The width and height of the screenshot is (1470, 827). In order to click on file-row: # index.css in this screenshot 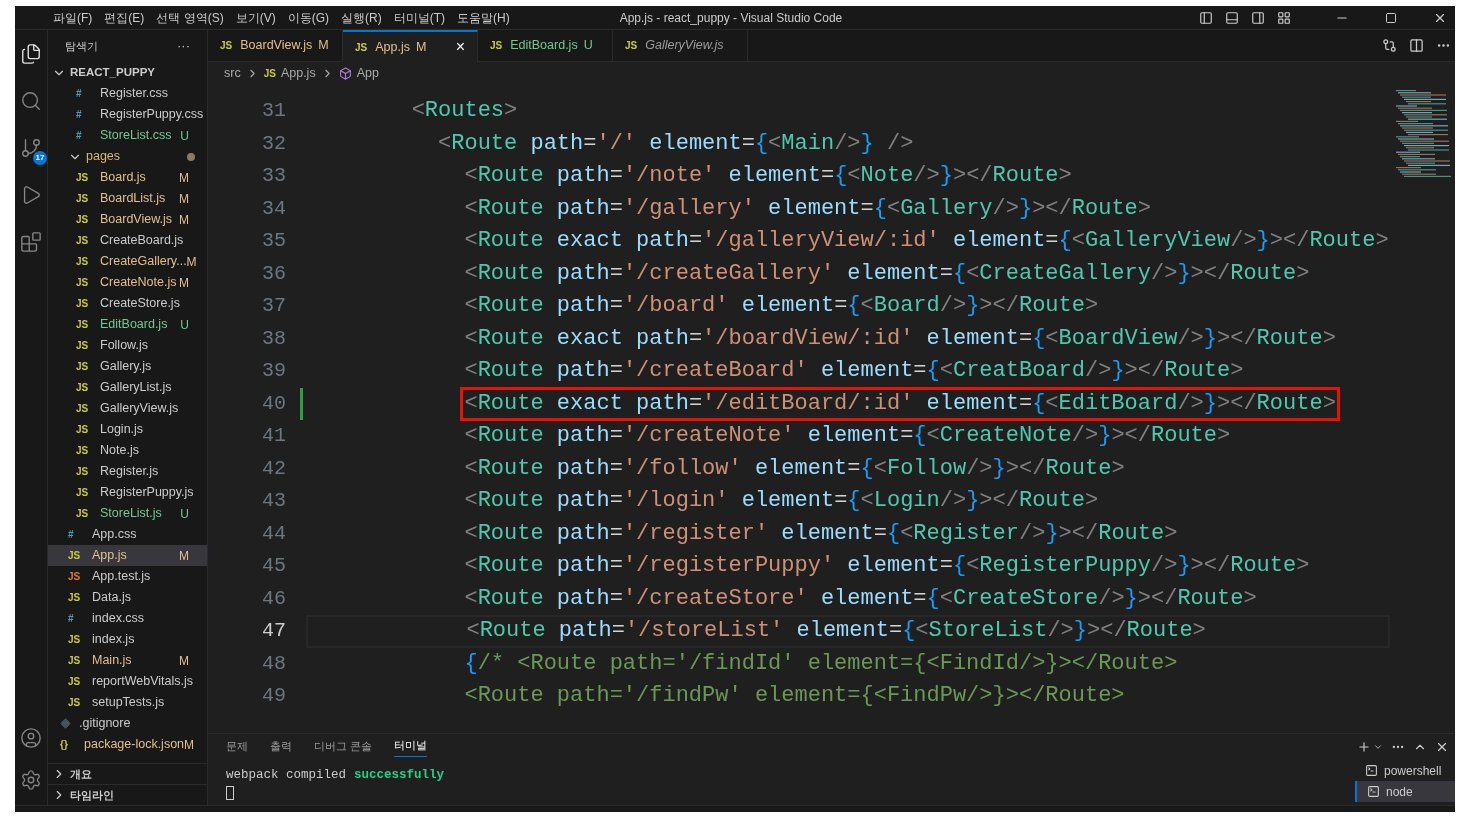, I will do `click(127, 618)`.